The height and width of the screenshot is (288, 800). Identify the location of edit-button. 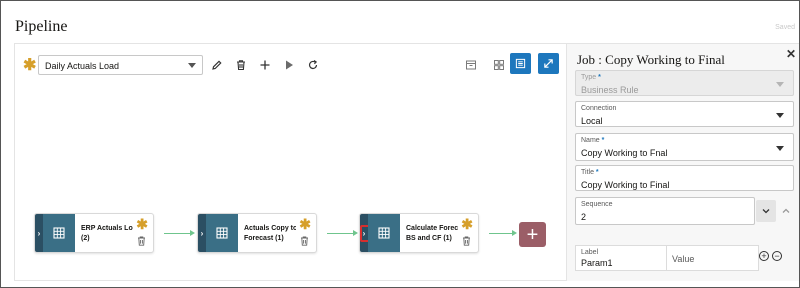
(217, 65).